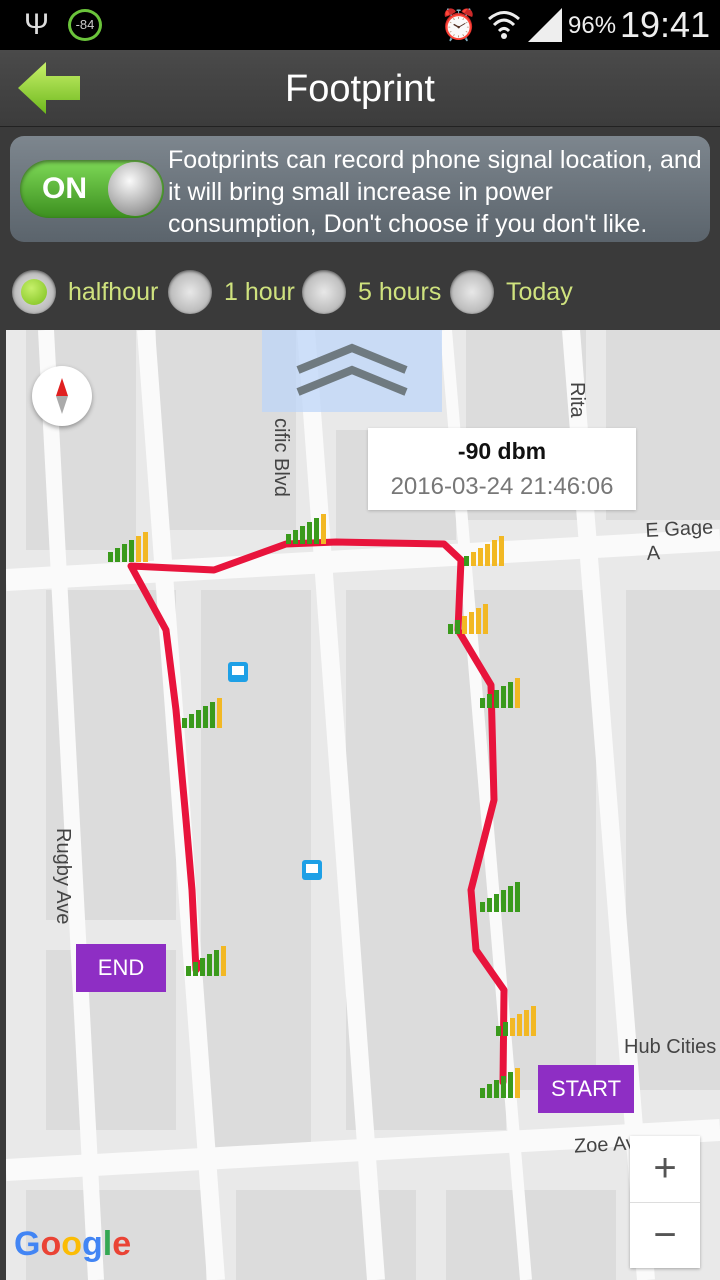 Image resolution: width=720 pixels, height=1280 pixels. I want to click on toggle-knob, so click(135, 189).